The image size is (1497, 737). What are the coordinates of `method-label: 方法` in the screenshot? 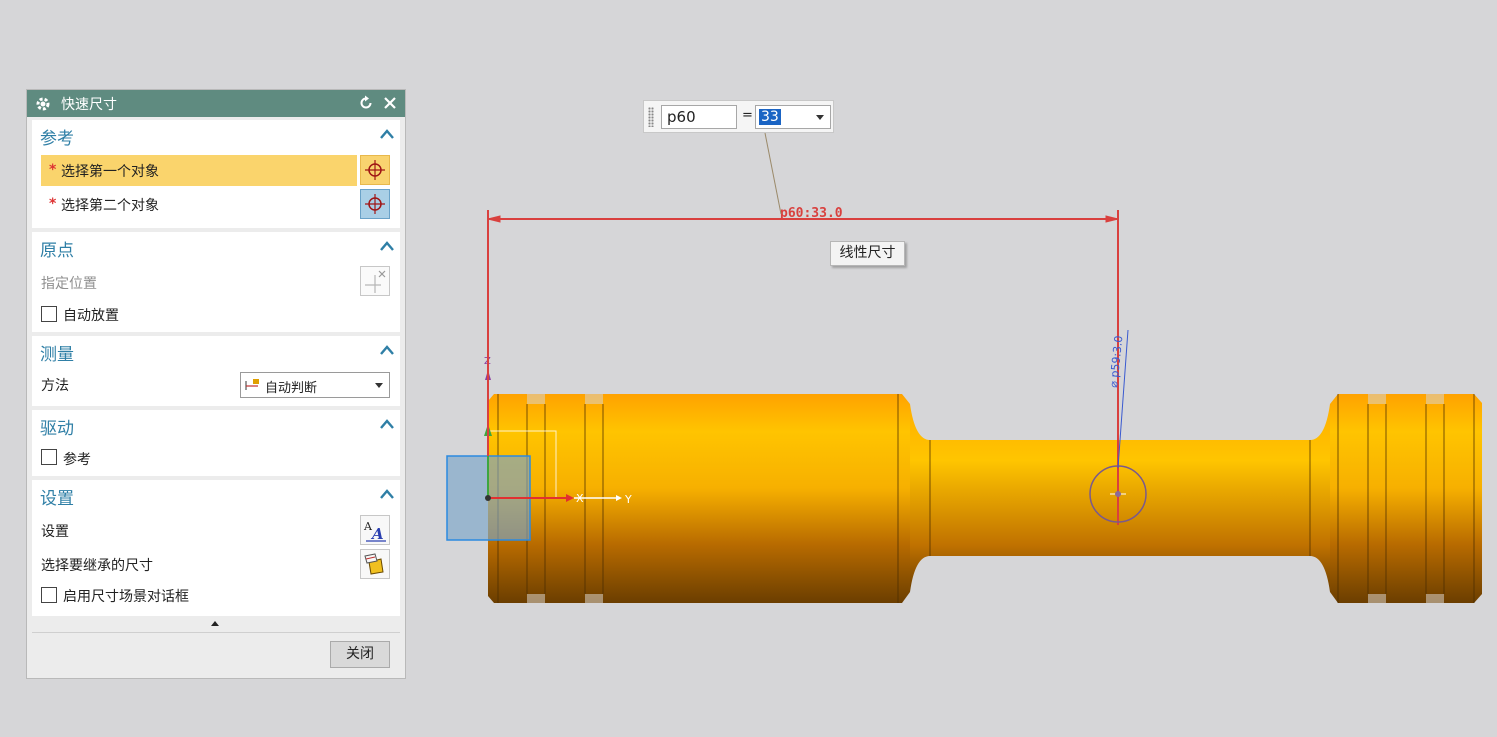 It's located at (55, 386).